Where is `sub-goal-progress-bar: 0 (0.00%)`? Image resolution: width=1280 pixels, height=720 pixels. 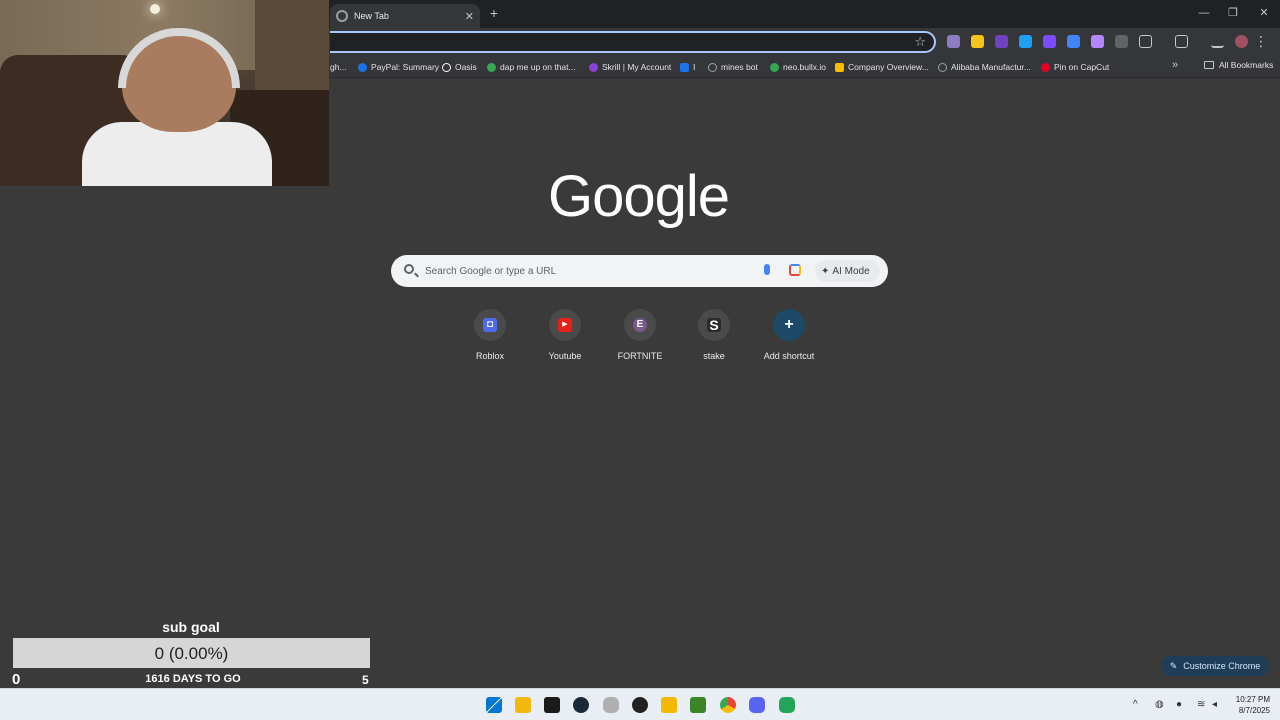
sub-goal-progress-bar: 0 (0.00%) is located at coordinates (191, 653).